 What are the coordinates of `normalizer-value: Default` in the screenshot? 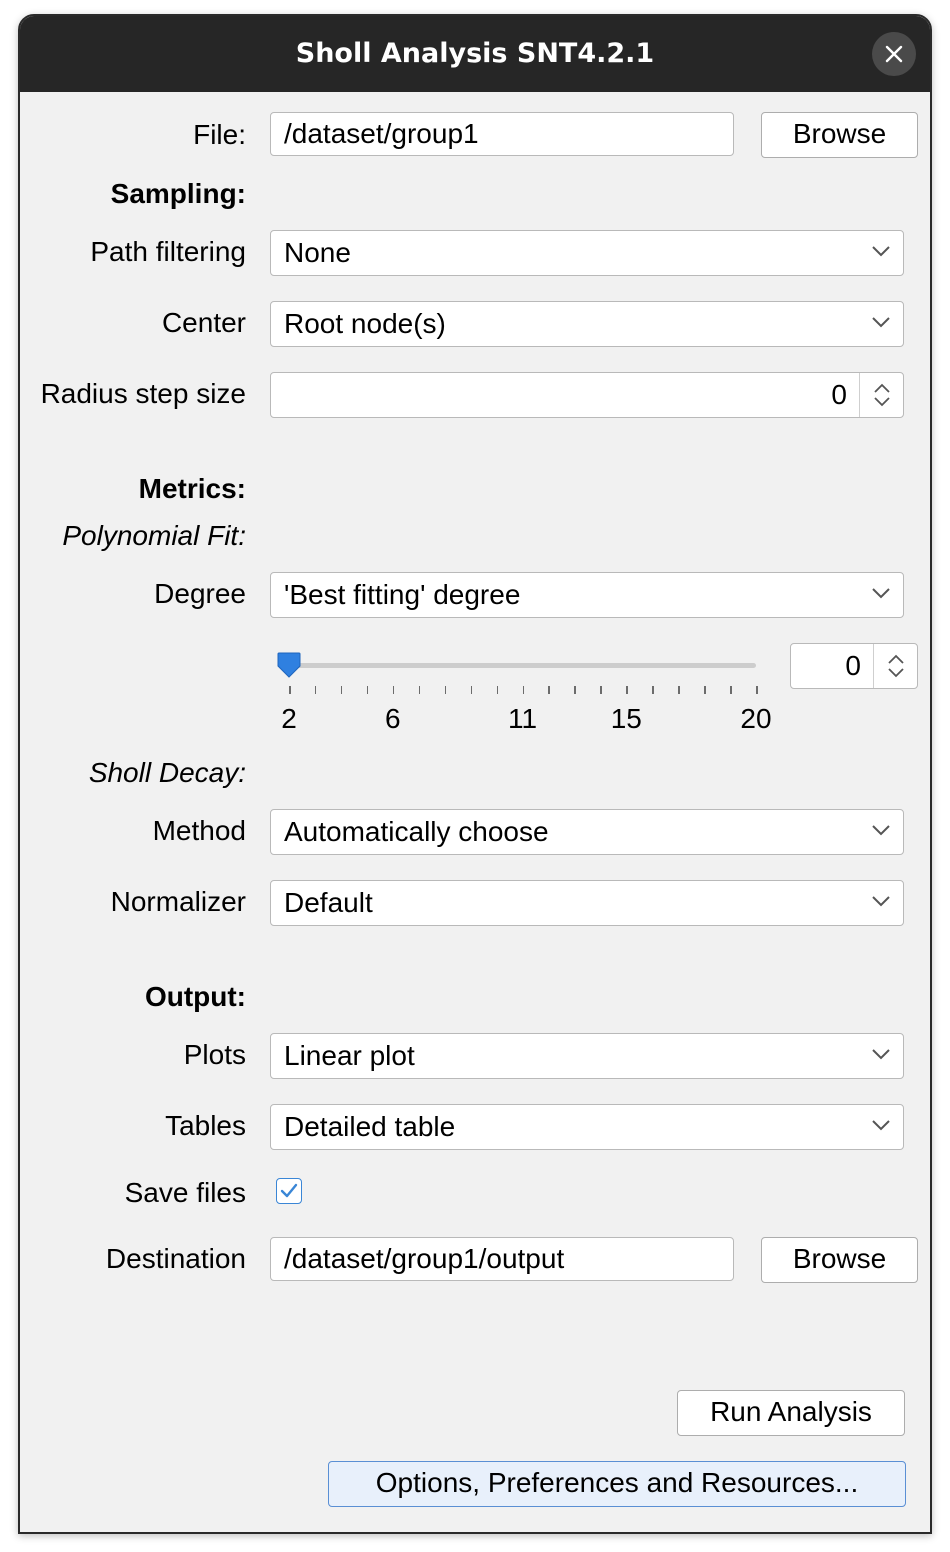 It's located at (328, 902).